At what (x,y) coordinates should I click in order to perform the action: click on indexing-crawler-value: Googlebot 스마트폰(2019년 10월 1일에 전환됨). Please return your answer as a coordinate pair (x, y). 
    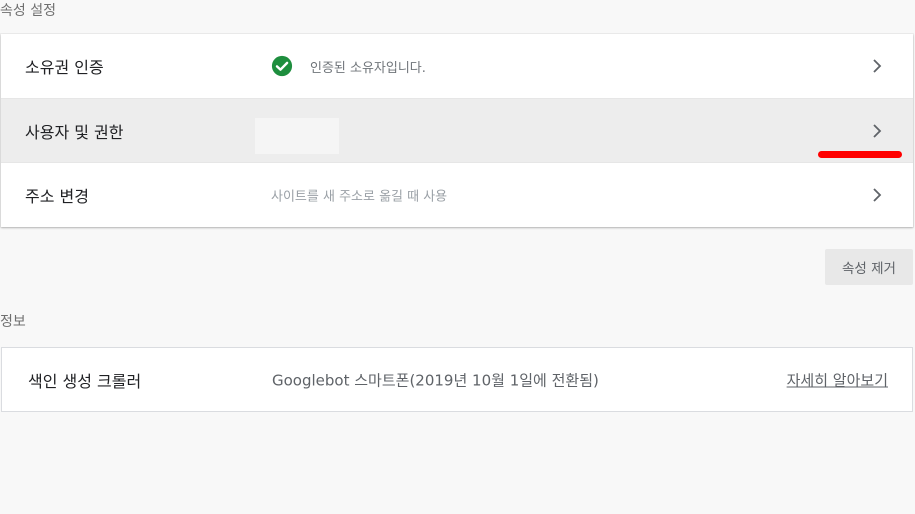
    Looking at the image, I should click on (435, 380).